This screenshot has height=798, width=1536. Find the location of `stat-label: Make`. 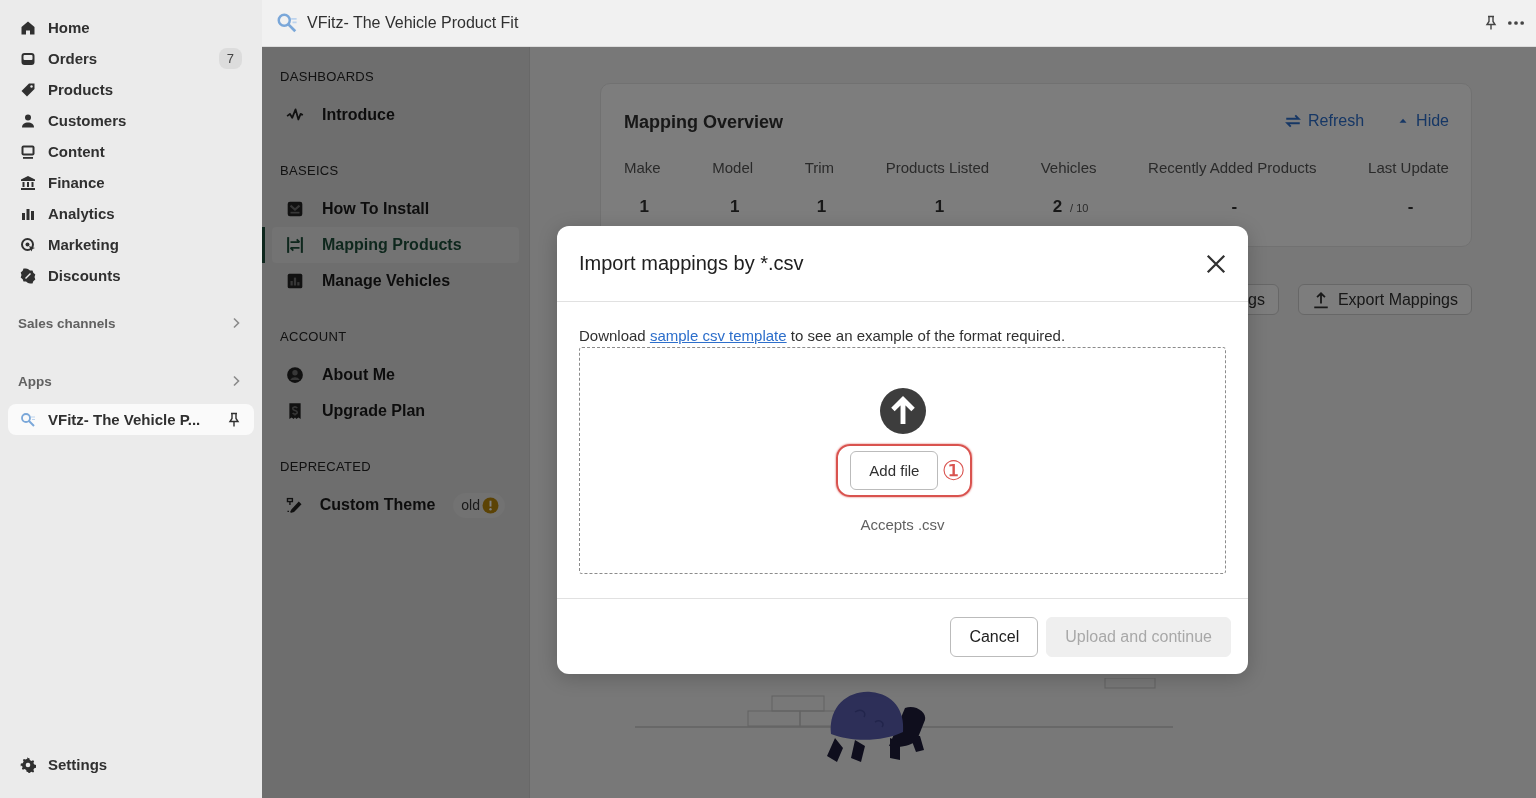

stat-label: Make is located at coordinates (642, 167).